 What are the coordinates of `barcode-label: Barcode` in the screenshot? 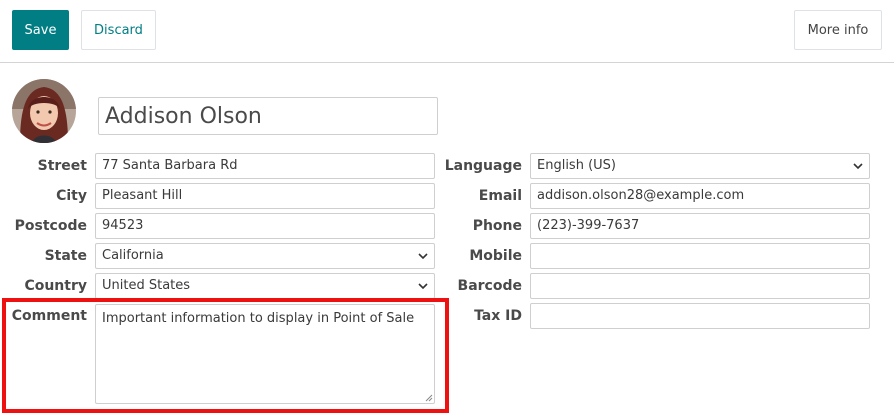 It's located at (489, 286).